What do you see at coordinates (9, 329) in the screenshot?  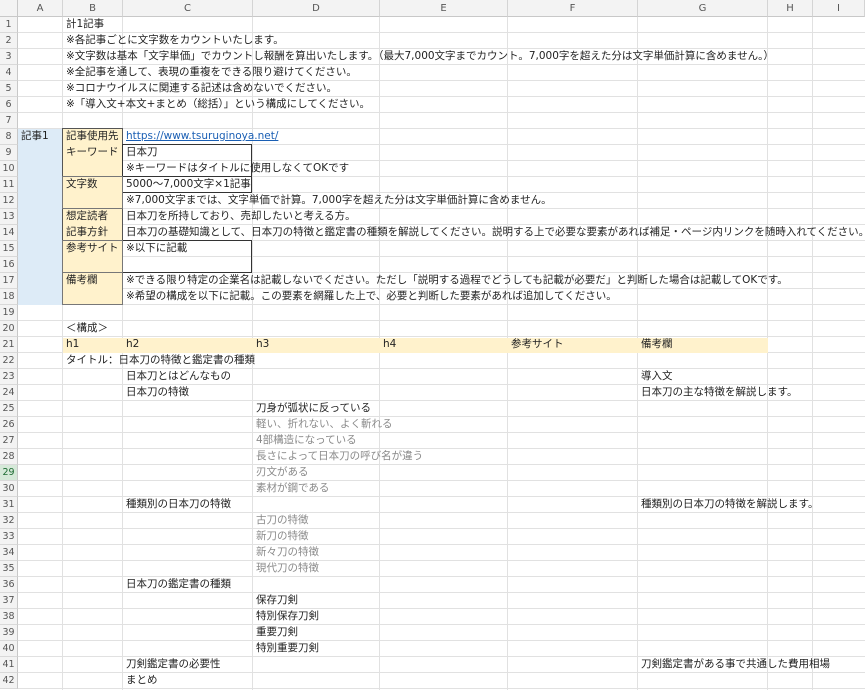 I see `row-header-20: 20` at bounding box center [9, 329].